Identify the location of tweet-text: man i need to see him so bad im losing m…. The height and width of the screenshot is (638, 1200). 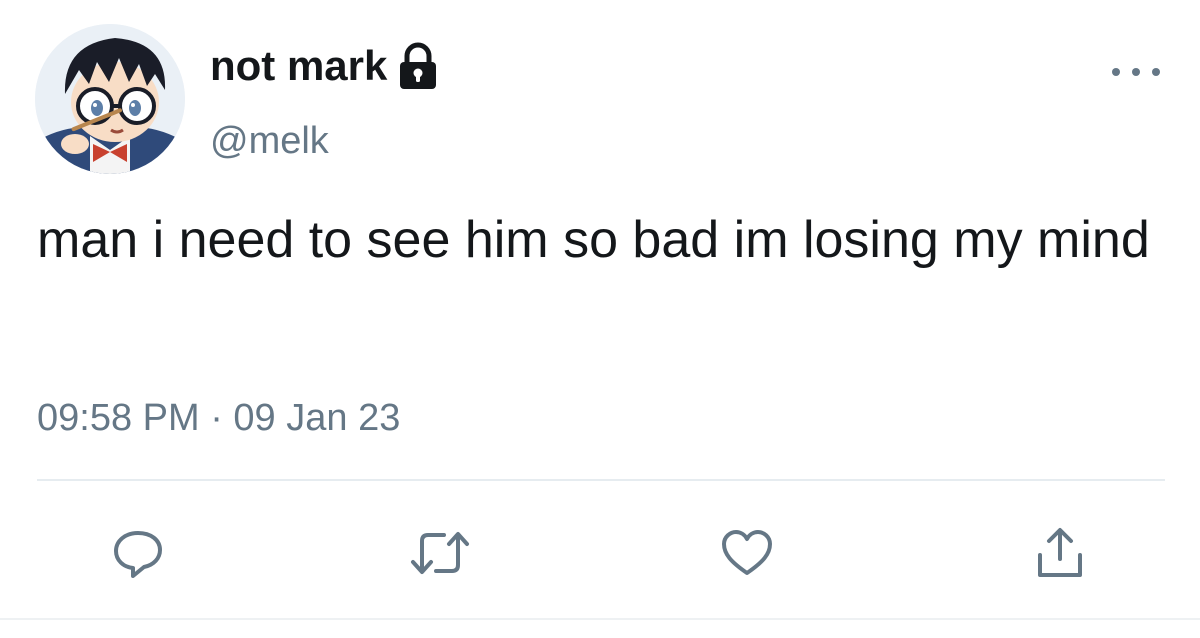
(593, 240).